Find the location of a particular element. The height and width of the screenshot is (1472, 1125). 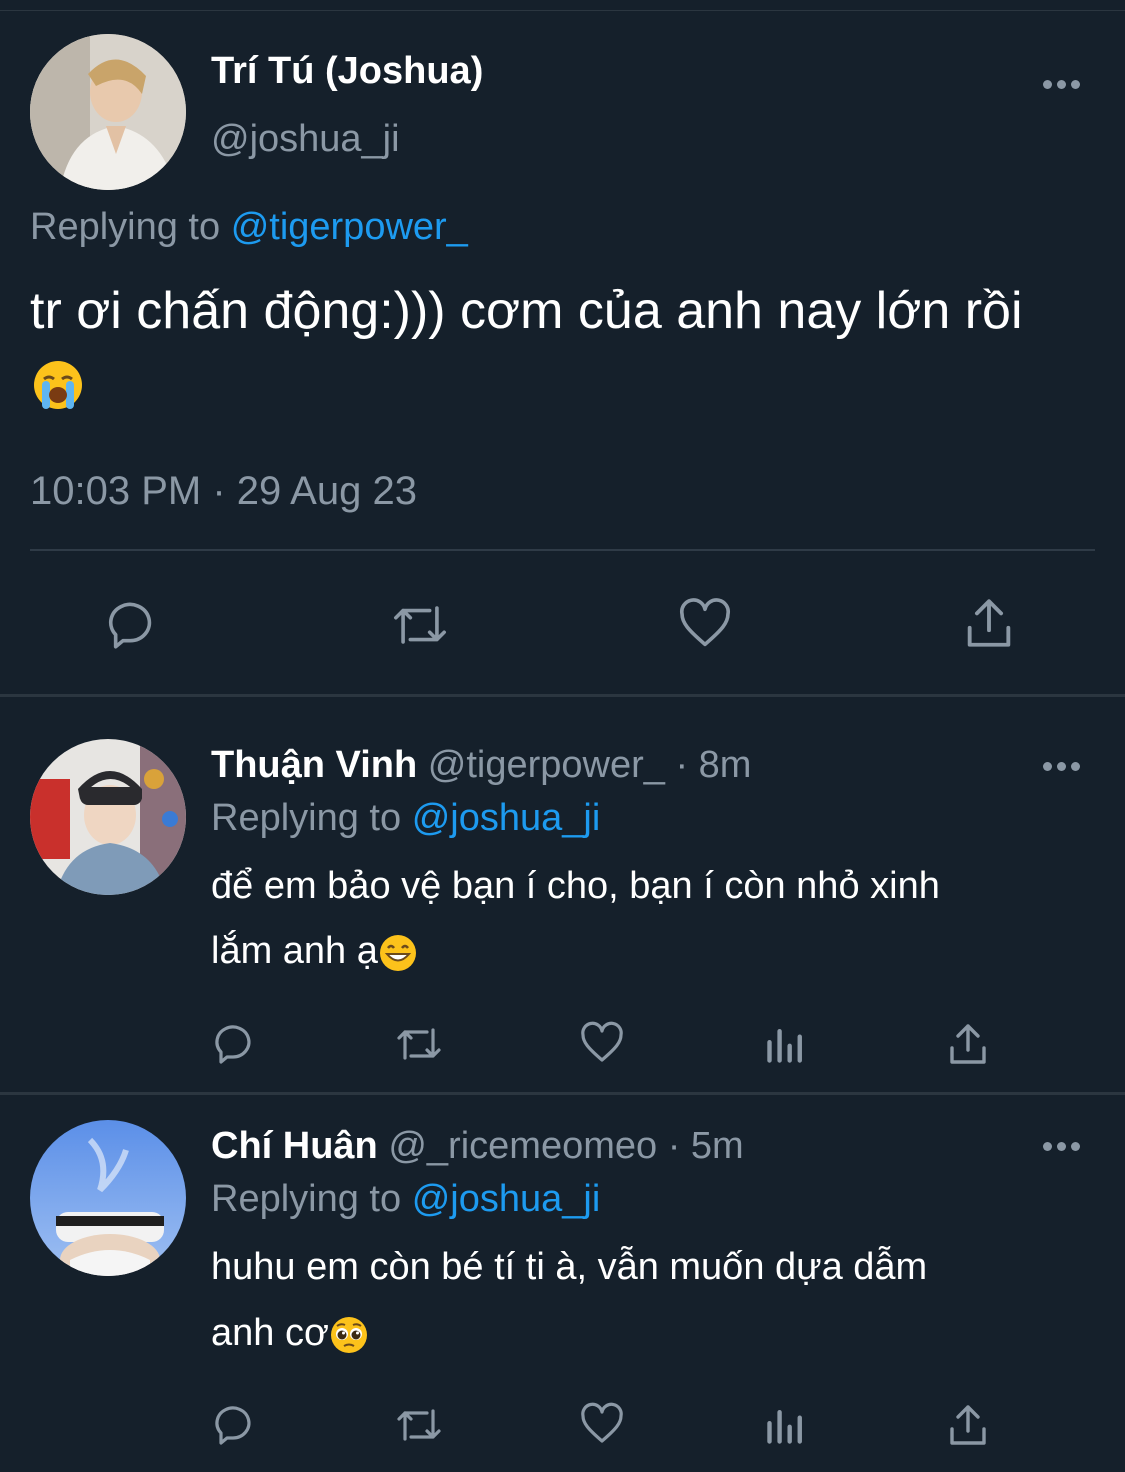

reply-header: Thuận Vinh @tigerpower_ · 8m is located at coordinates (481, 765).